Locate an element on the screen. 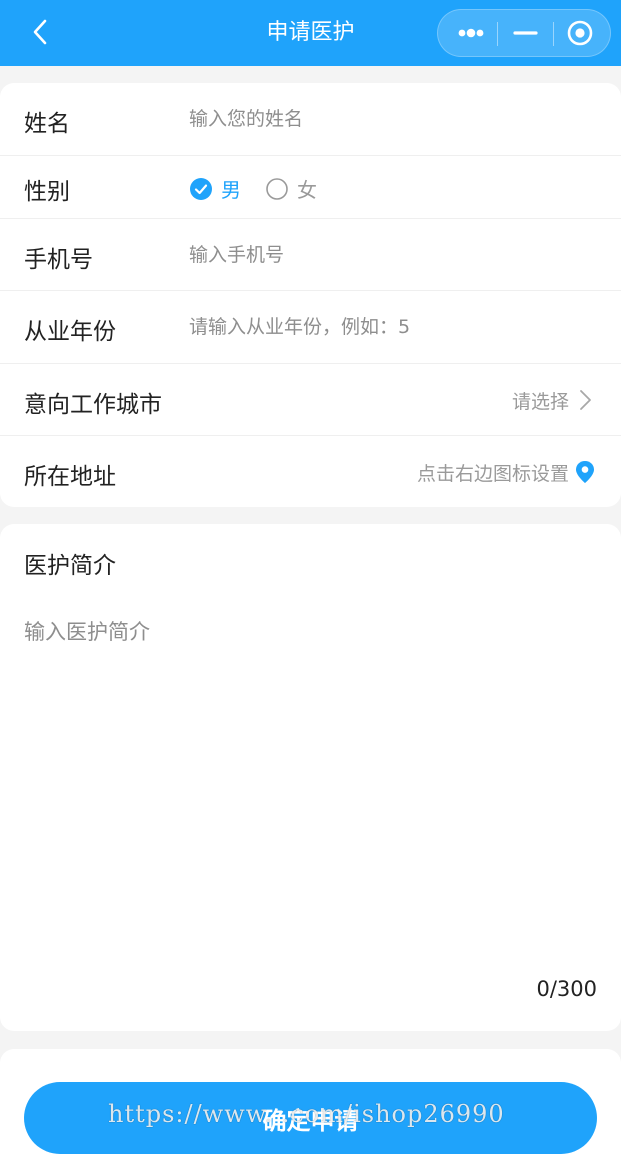 This screenshot has height=1170, width=621. name-row: 姓名 is located at coordinates (310, 119).